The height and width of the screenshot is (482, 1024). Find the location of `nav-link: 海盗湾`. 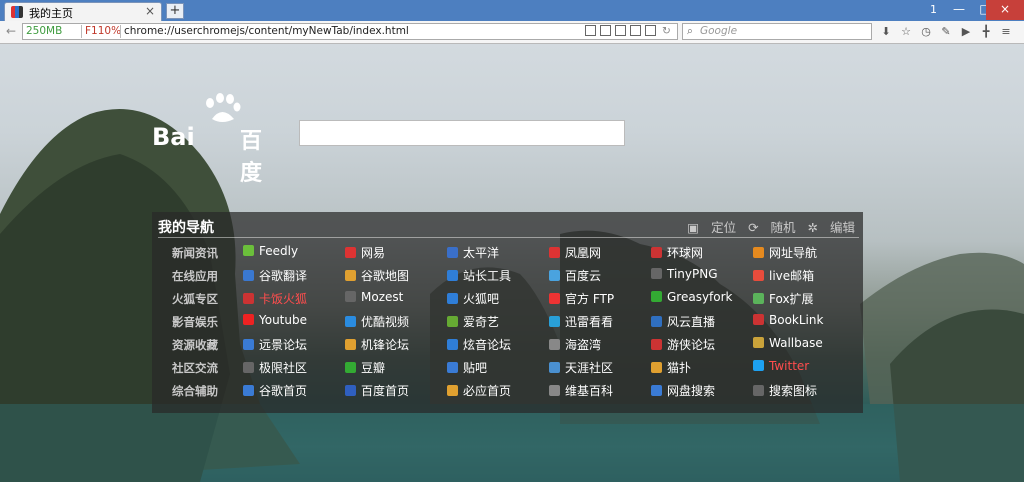

nav-link: 海盗湾 is located at coordinates (599, 345).